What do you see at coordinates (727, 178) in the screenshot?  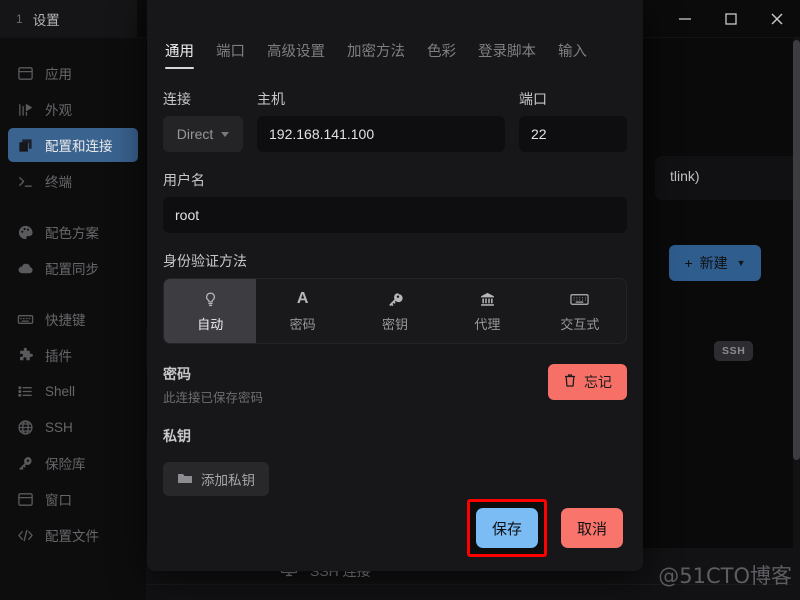 I see `background-card: tlink)` at bounding box center [727, 178].